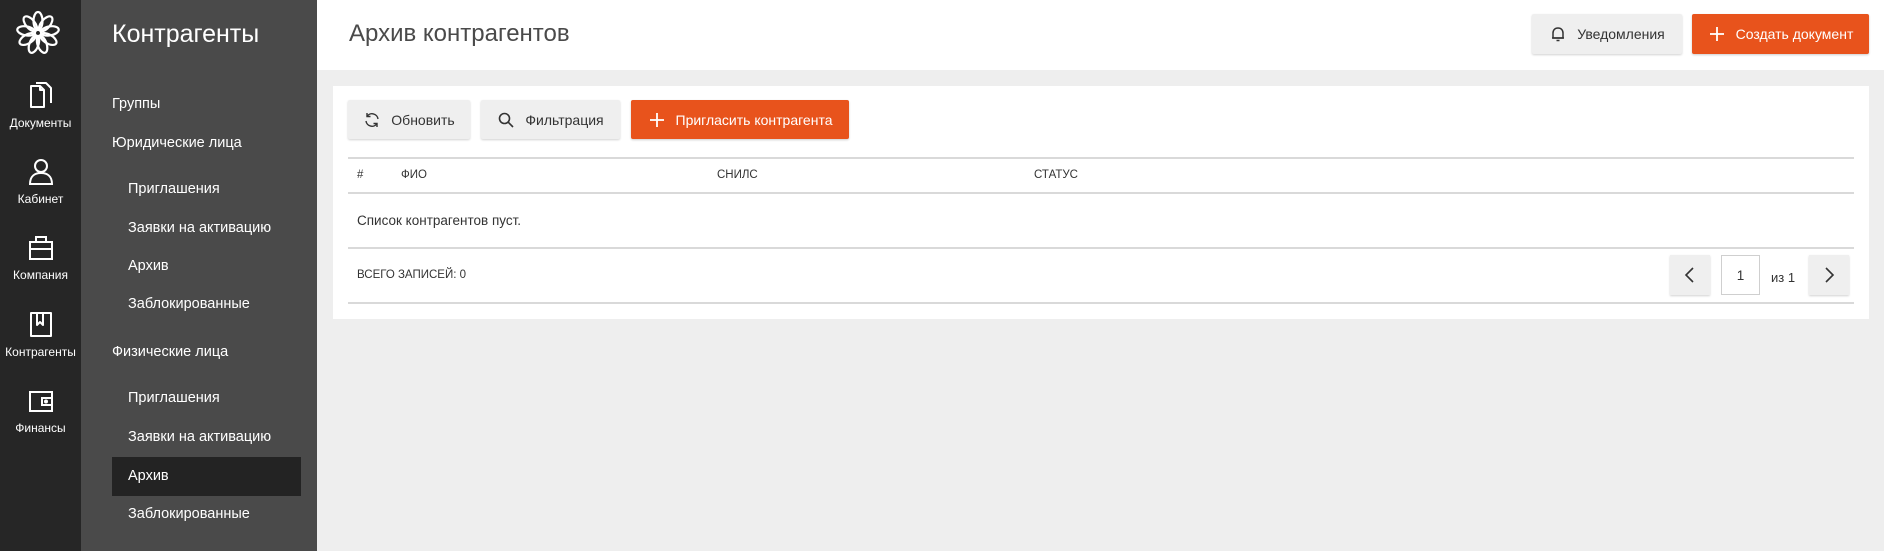 The height and width of the screenshot is (551, 1884). Describe the element at coordinates (754, 119) in the screenshot. I see `invite-counterparty-label: Пригласить контрагента` at that location.